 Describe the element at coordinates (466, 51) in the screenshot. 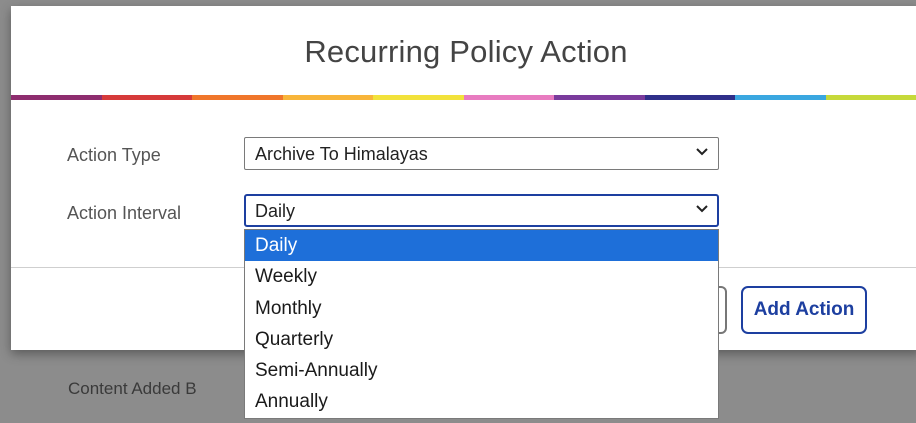

I see `dialog-title: Recurring Policy Action` at that location.